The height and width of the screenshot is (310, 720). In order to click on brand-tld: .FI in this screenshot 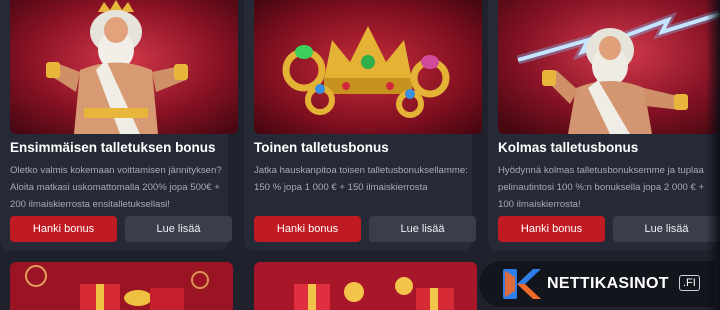, I will do `click(689, 283)`.